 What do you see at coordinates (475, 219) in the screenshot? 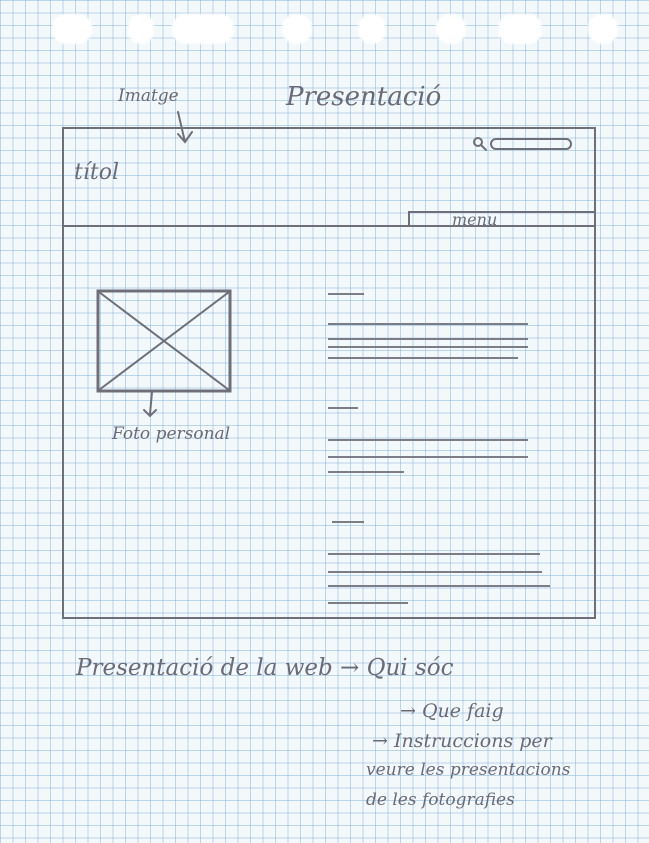
I see `menu-label: menu` at bounding box center [475, 219].